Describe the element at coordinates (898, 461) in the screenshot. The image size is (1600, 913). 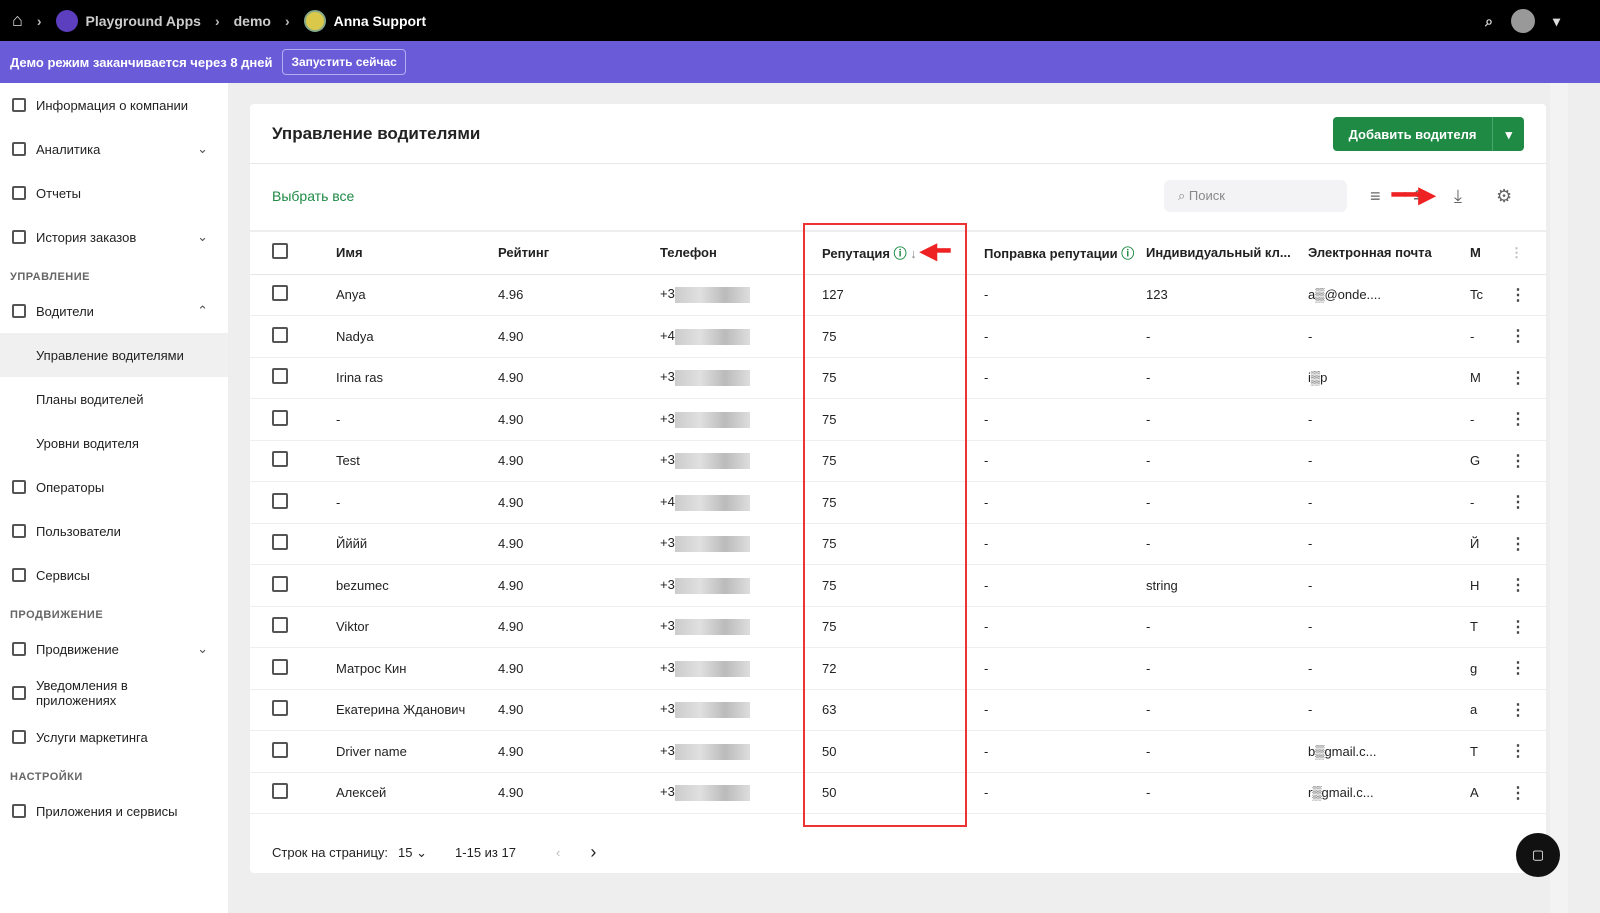
I see `table-row: Test 4.90 +3 75- - - G ⋮` at that location.